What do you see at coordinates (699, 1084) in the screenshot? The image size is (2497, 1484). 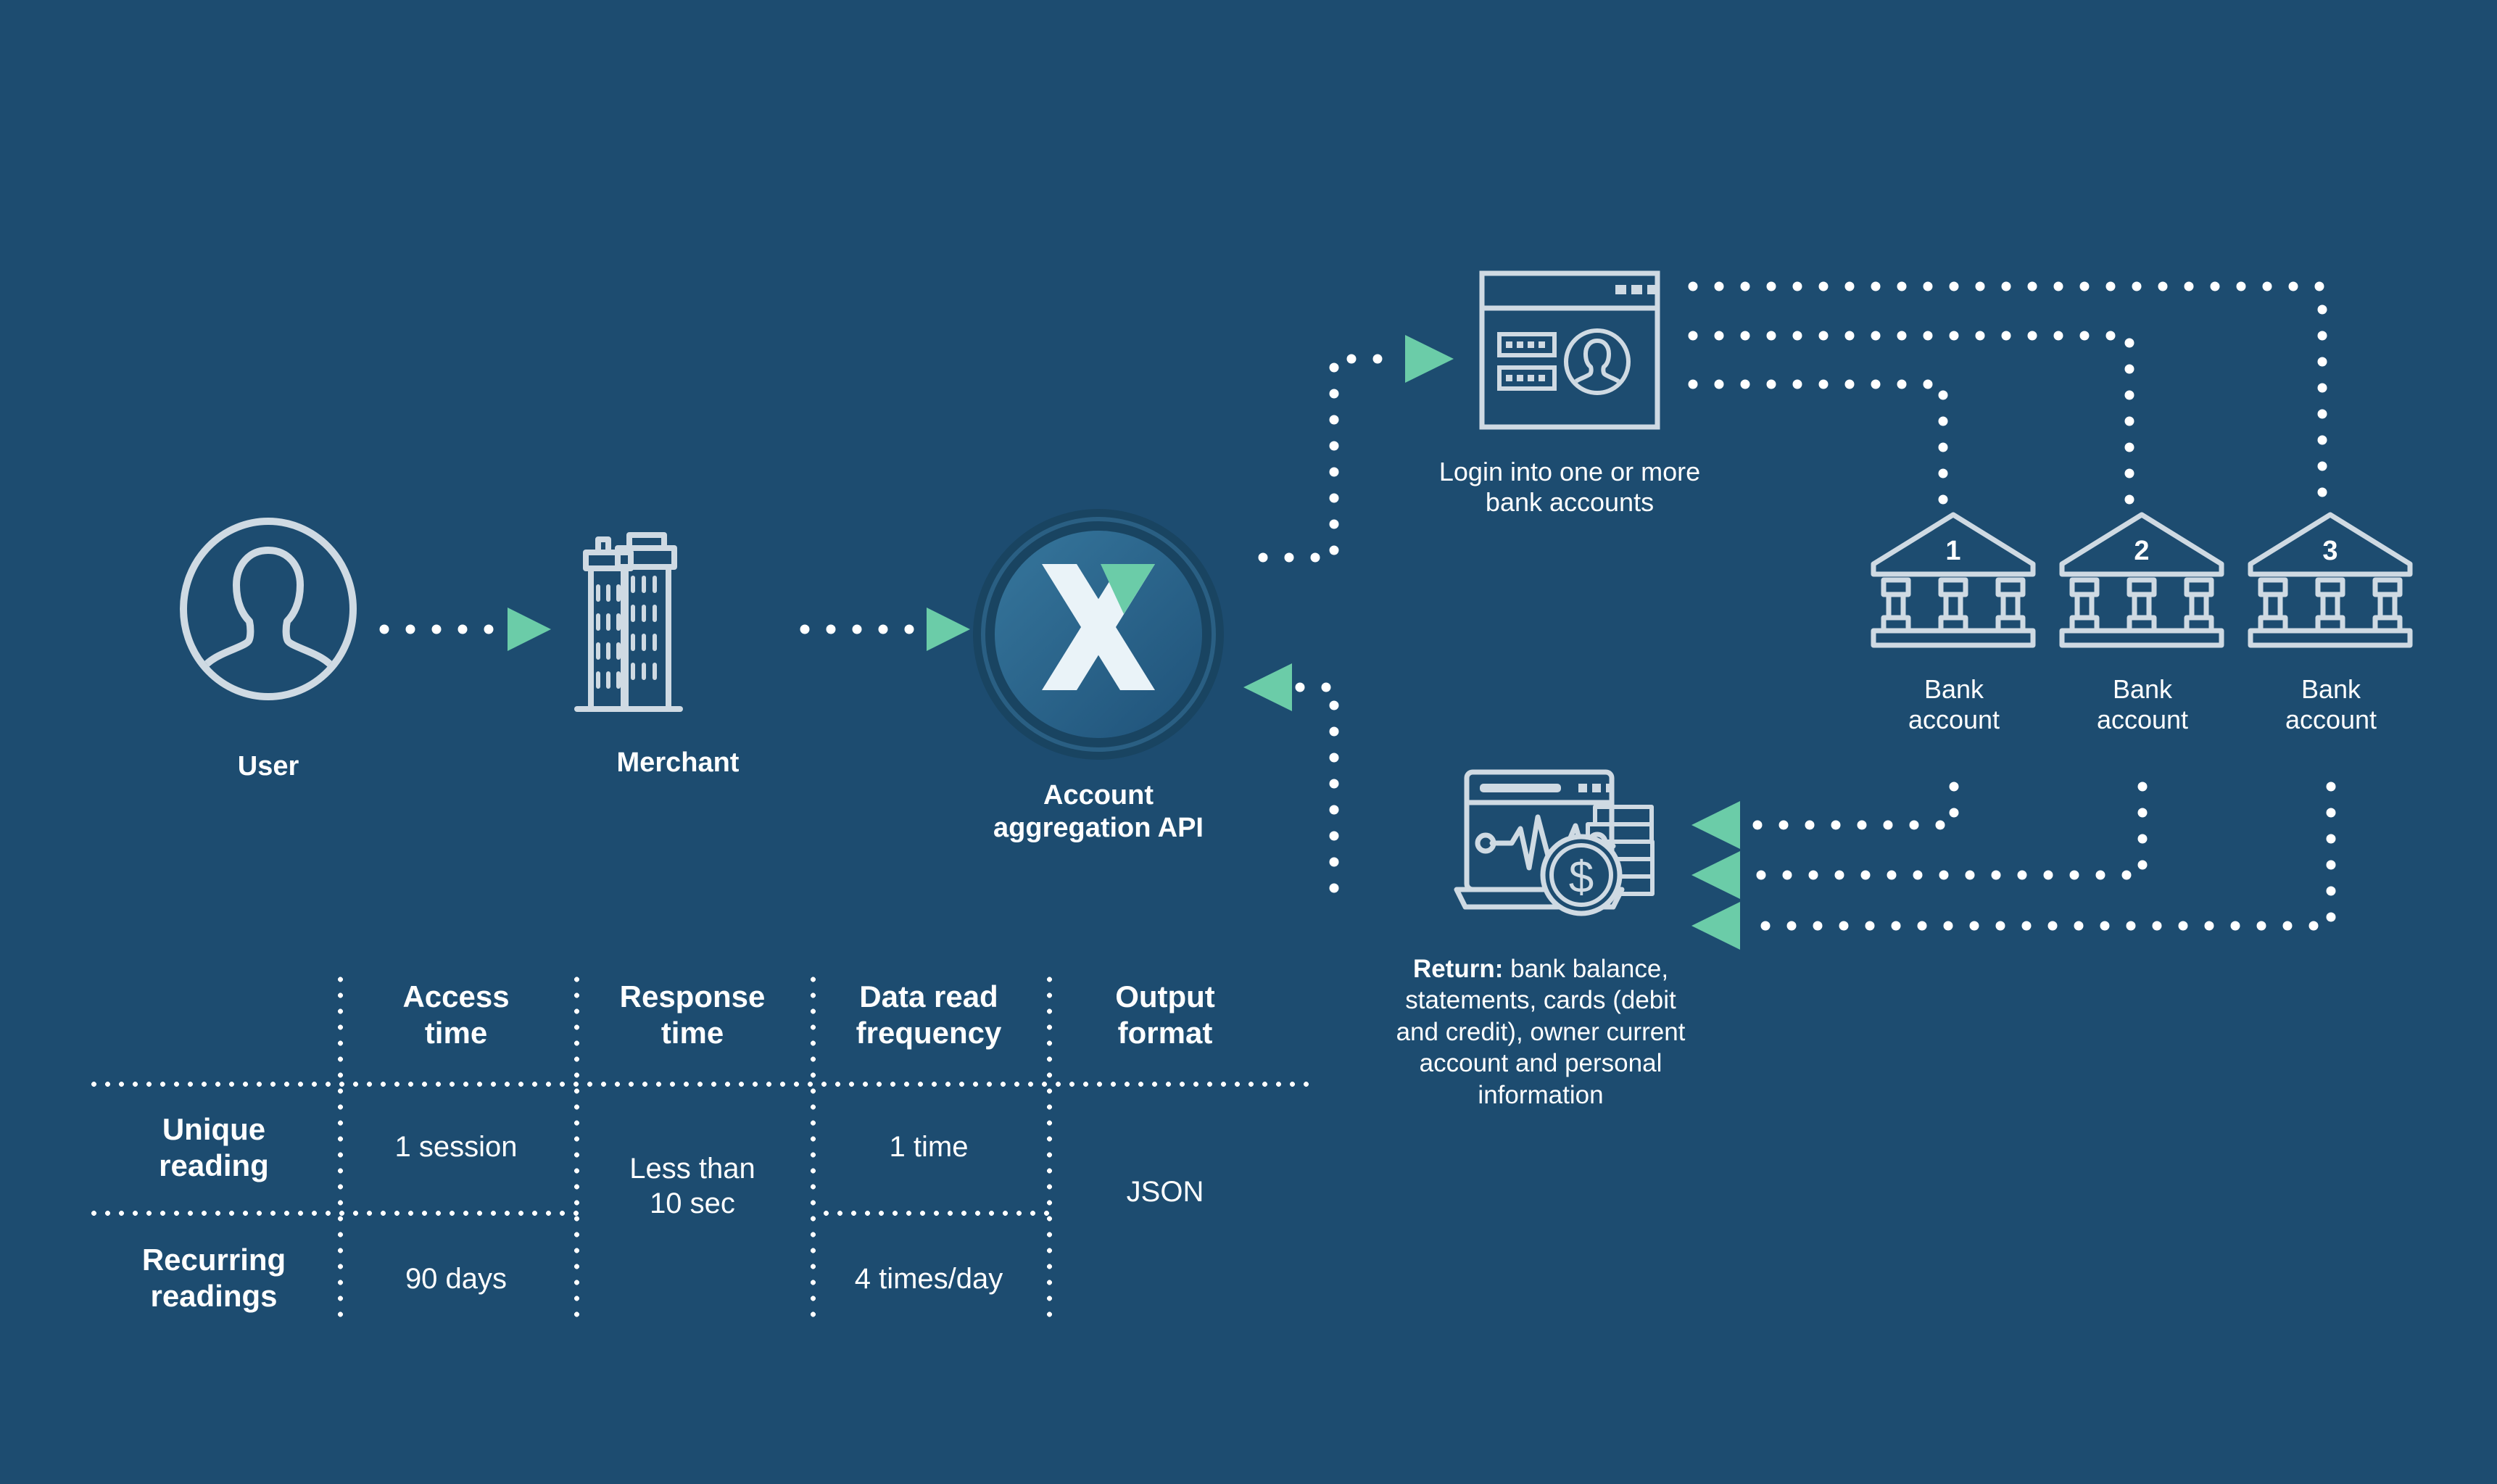 I see `table-header-divider` at bounding box center [699, 1084].